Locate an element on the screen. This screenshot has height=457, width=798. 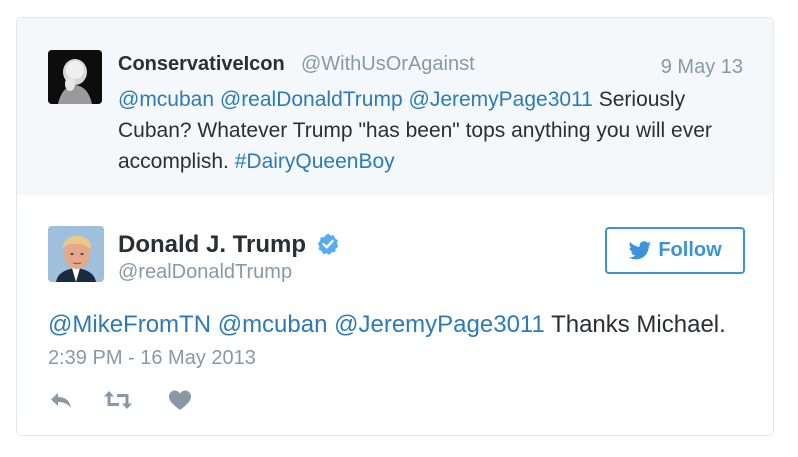
twitter-bird-icon is located at coordinates (640, 249).